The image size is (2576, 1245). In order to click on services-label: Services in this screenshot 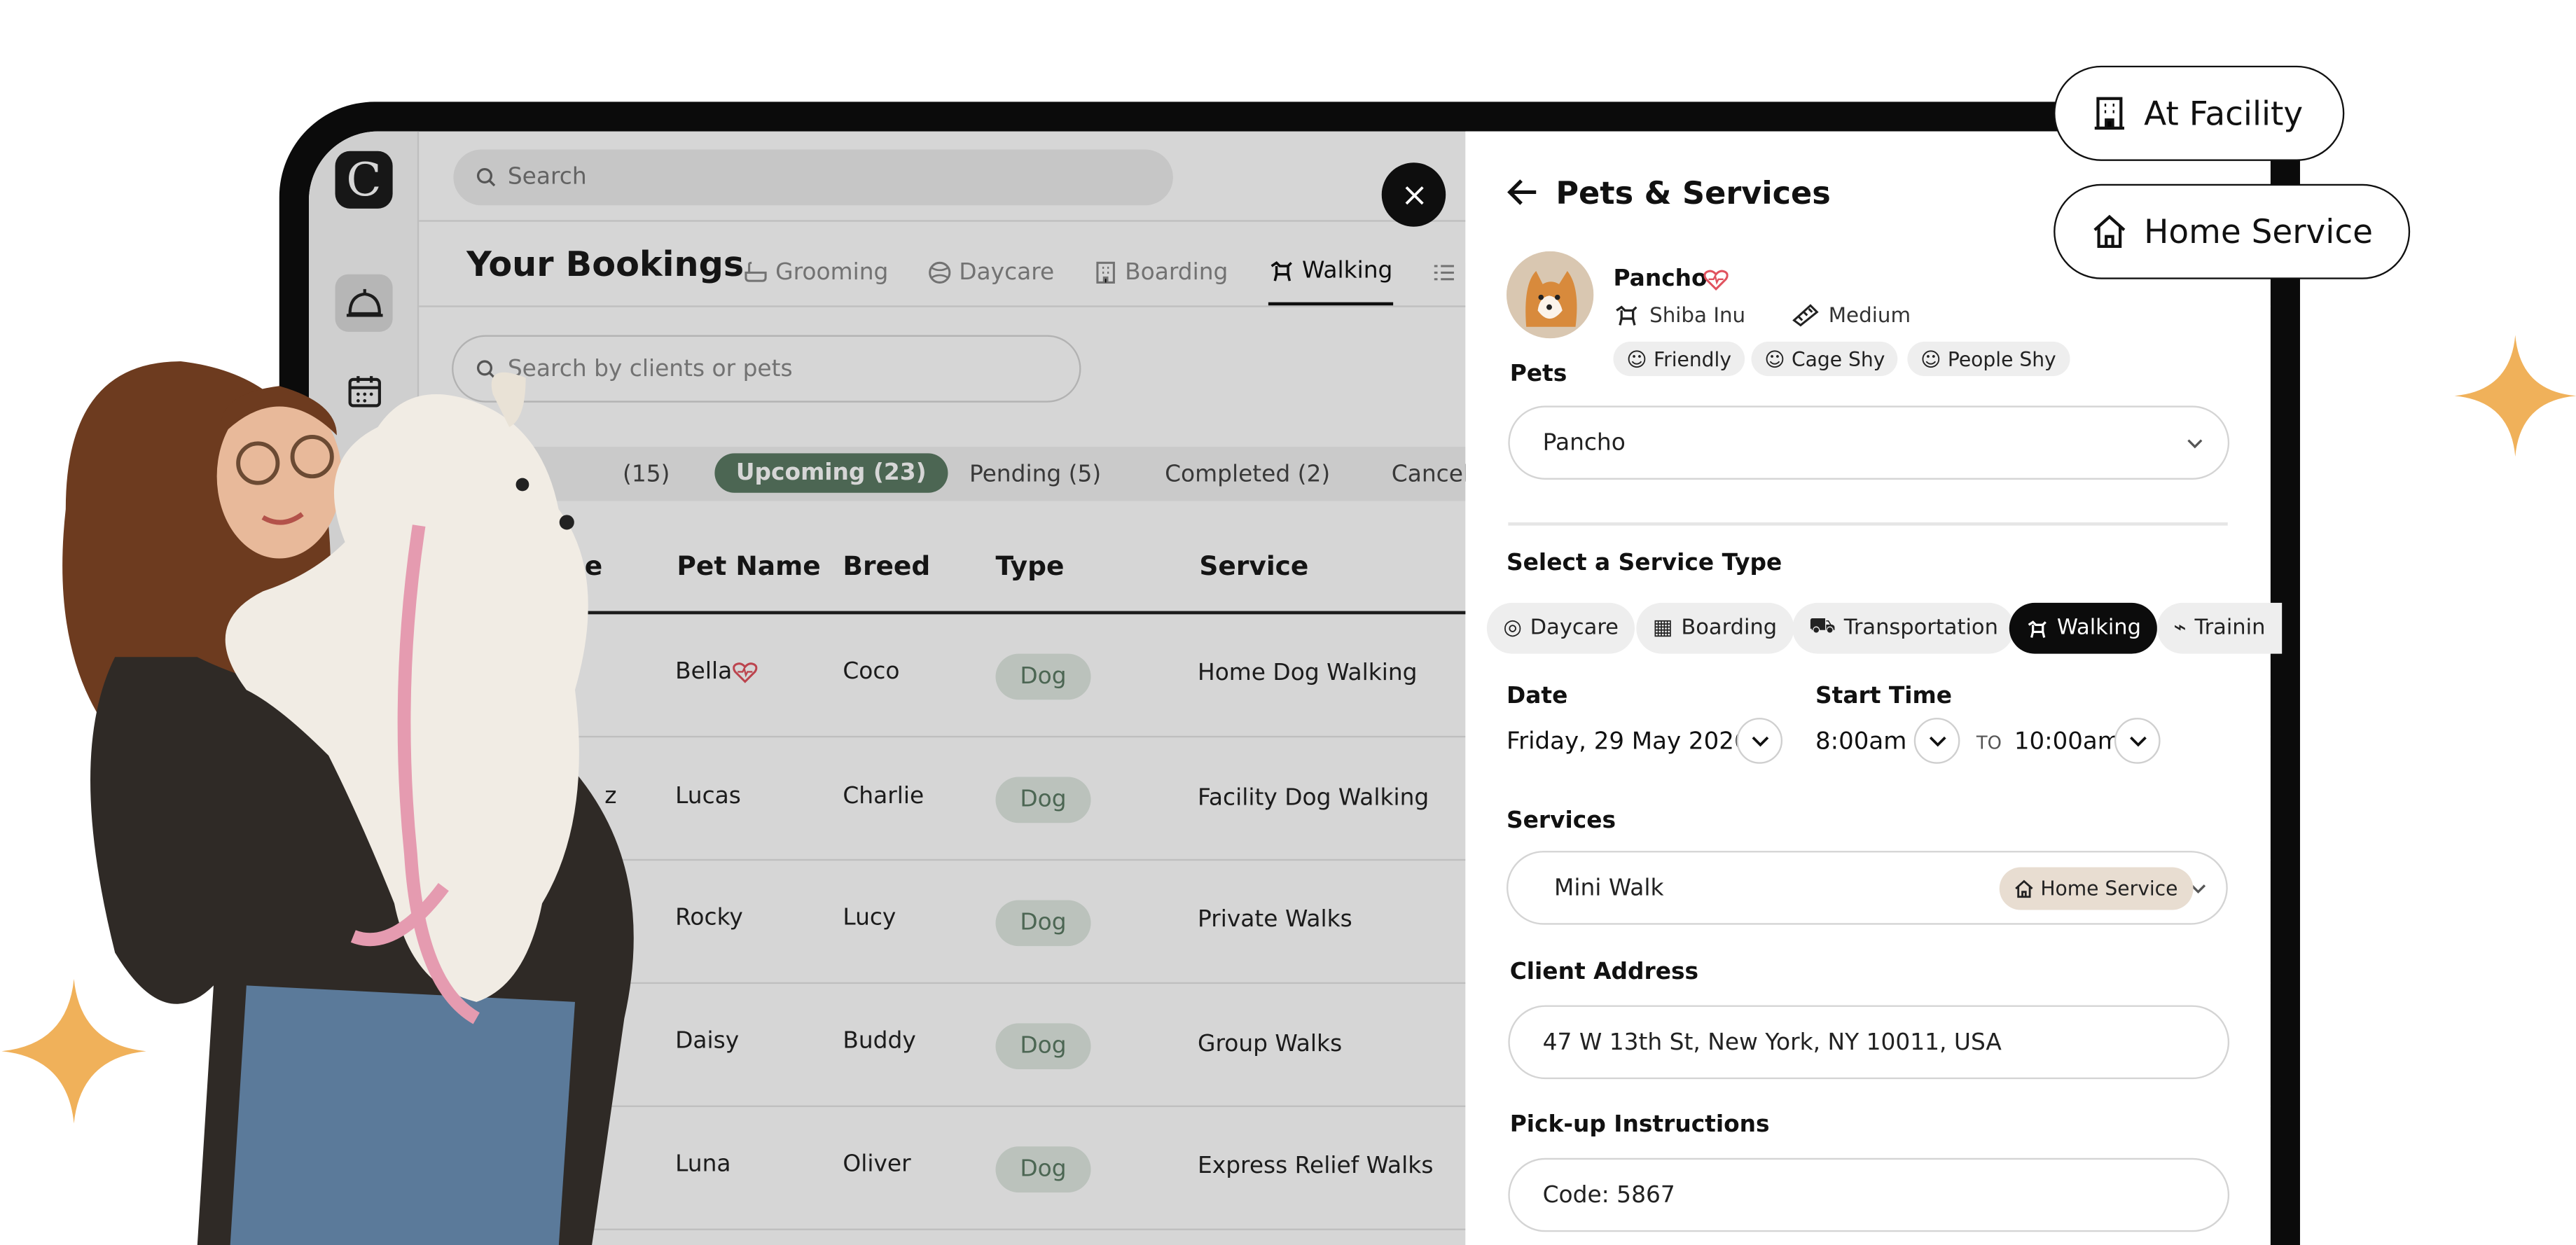, I will do `click(1562, 821)`.